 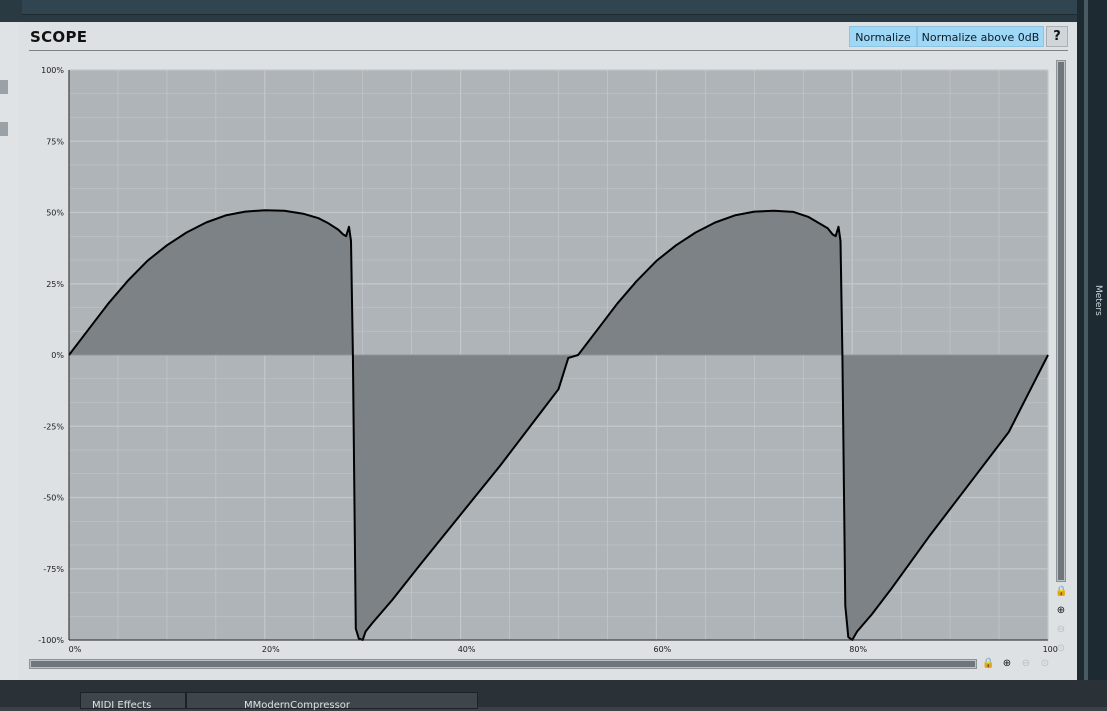 I want to click on y-tick-label: 100%, so click(x=52, y=70).